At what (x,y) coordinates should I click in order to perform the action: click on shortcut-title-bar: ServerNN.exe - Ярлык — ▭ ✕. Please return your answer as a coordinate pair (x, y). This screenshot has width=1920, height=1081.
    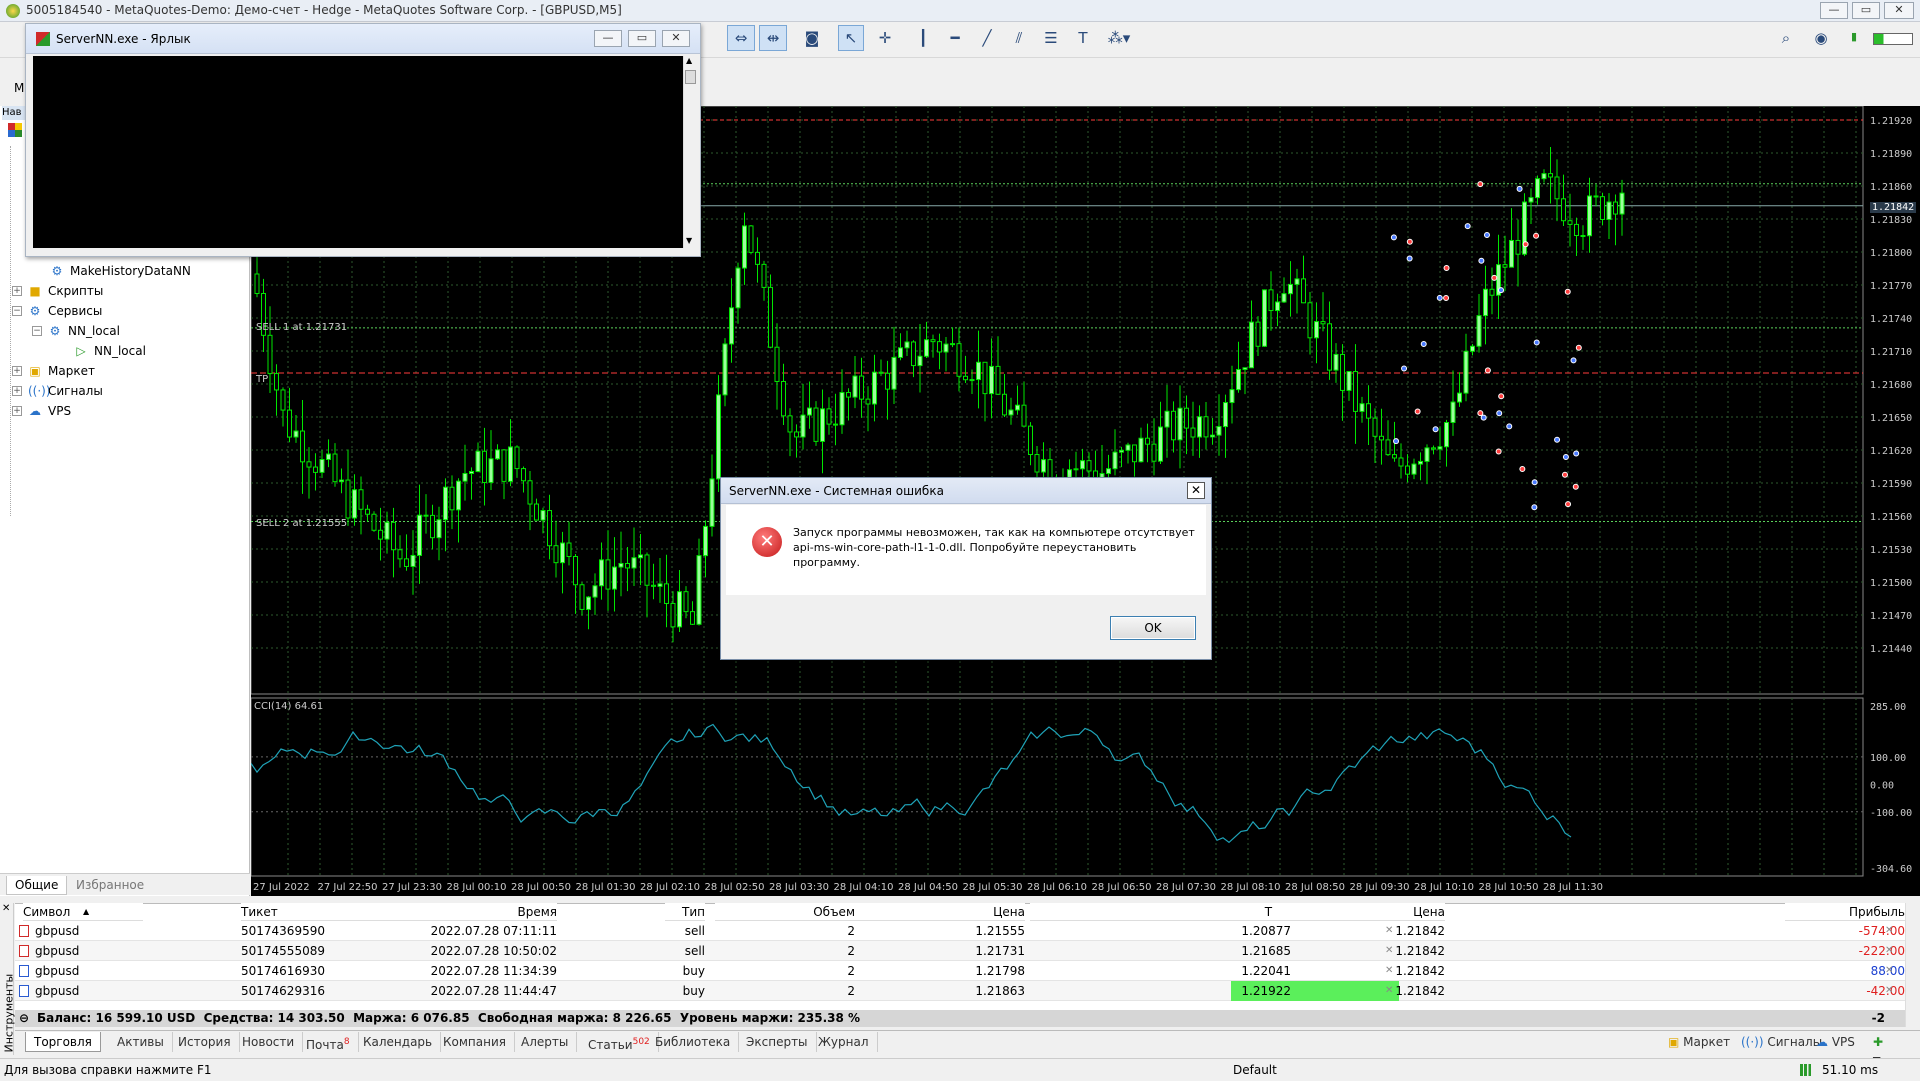
    Looking at the image, I should click on (363, 39).